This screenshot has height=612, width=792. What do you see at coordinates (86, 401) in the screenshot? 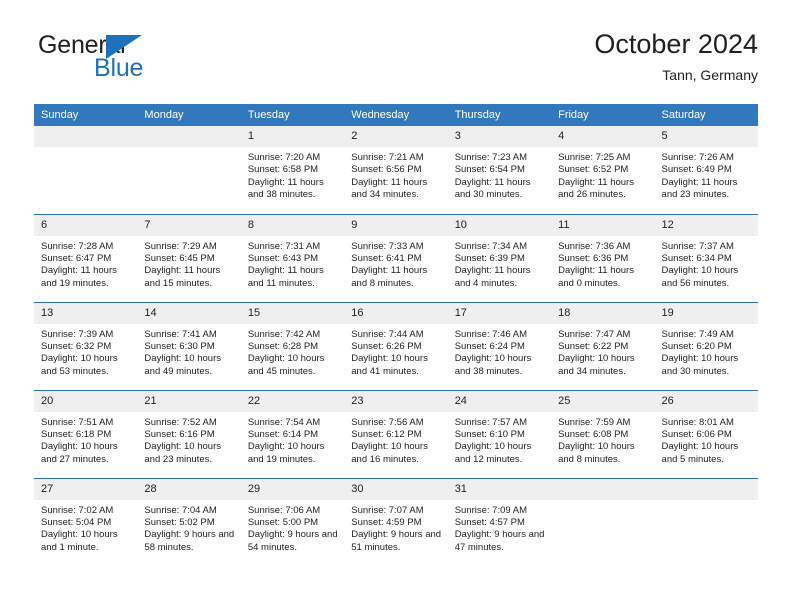
I see `day-number: 20` at bounding box center [86, 401].